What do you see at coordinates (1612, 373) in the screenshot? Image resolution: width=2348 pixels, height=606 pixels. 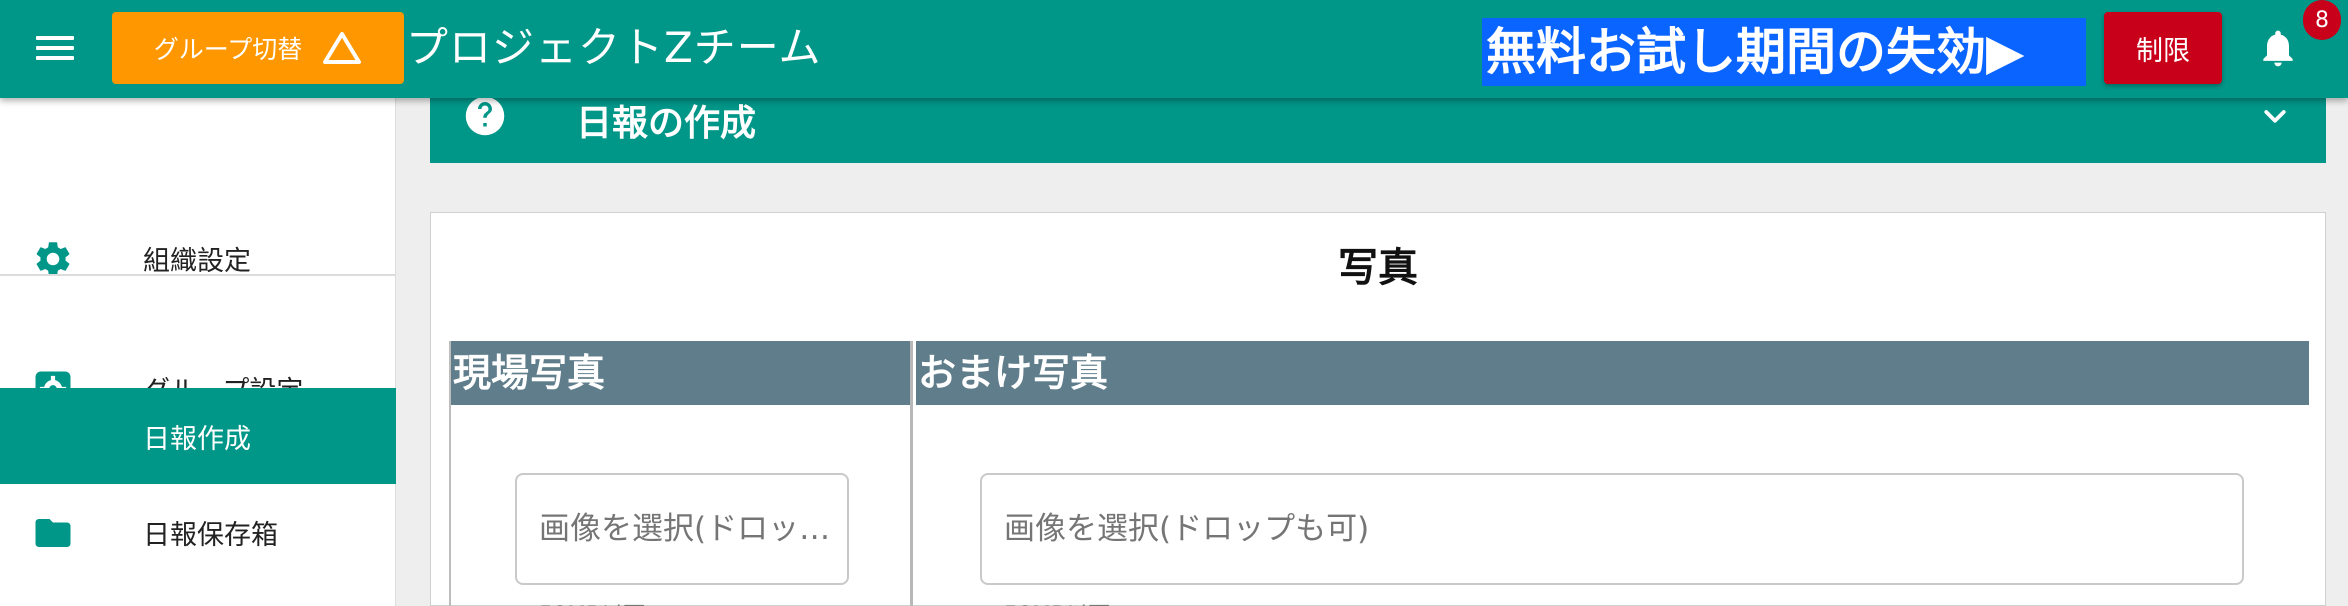 I see `column-header: おまけ写真` at bounding box center [1612, 373].